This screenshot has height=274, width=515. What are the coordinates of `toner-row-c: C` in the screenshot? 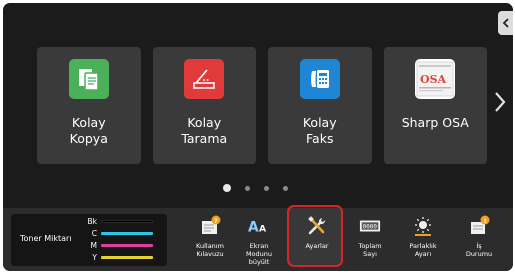 It's located at (119, 233).